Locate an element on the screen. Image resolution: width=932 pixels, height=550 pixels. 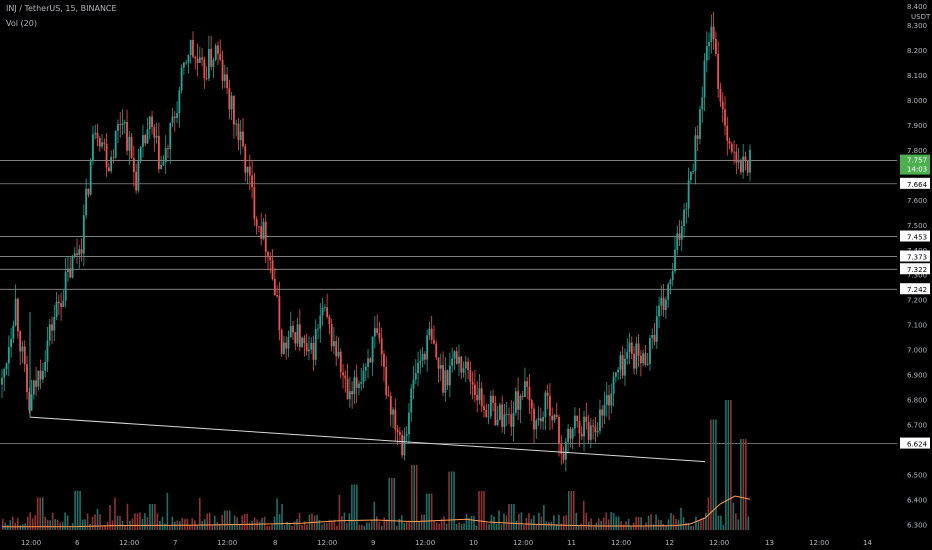
price-axis-tick-label: 6.800 is located at coordinates (917, 401).